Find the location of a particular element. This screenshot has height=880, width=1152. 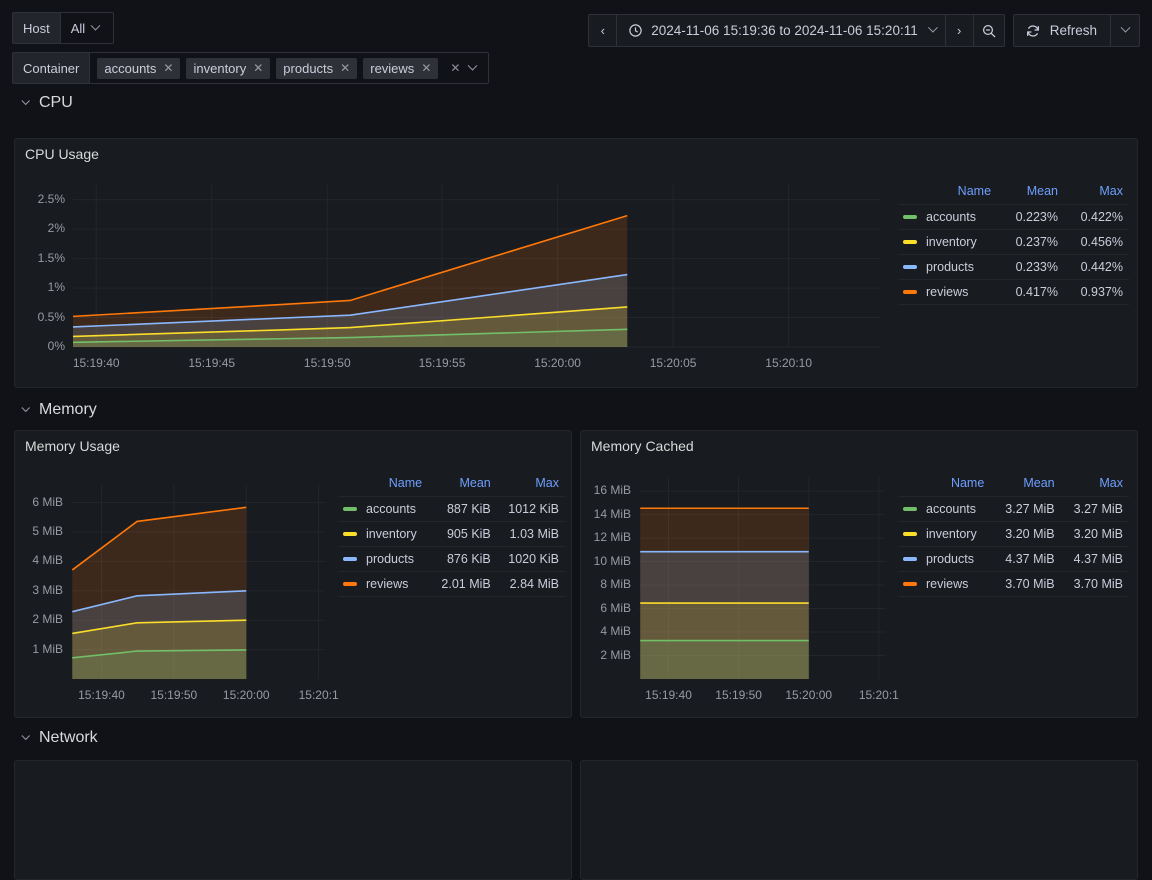

y-axis-tick-label: 3 MiB is located at coordinates (47, 589).